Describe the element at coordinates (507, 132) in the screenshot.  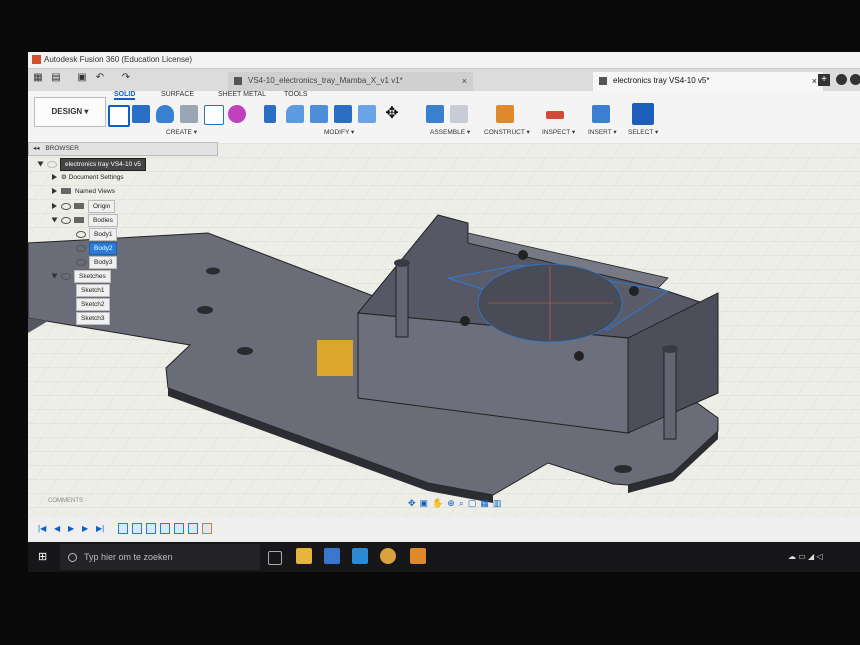
I see `construct-menu: CONSTRUCT ▾` at that location.